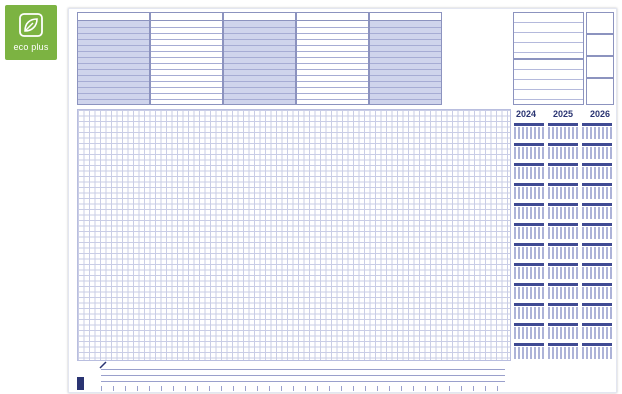 The image size is (622, 394). I want to click on weekend-column, so click(548, 58).